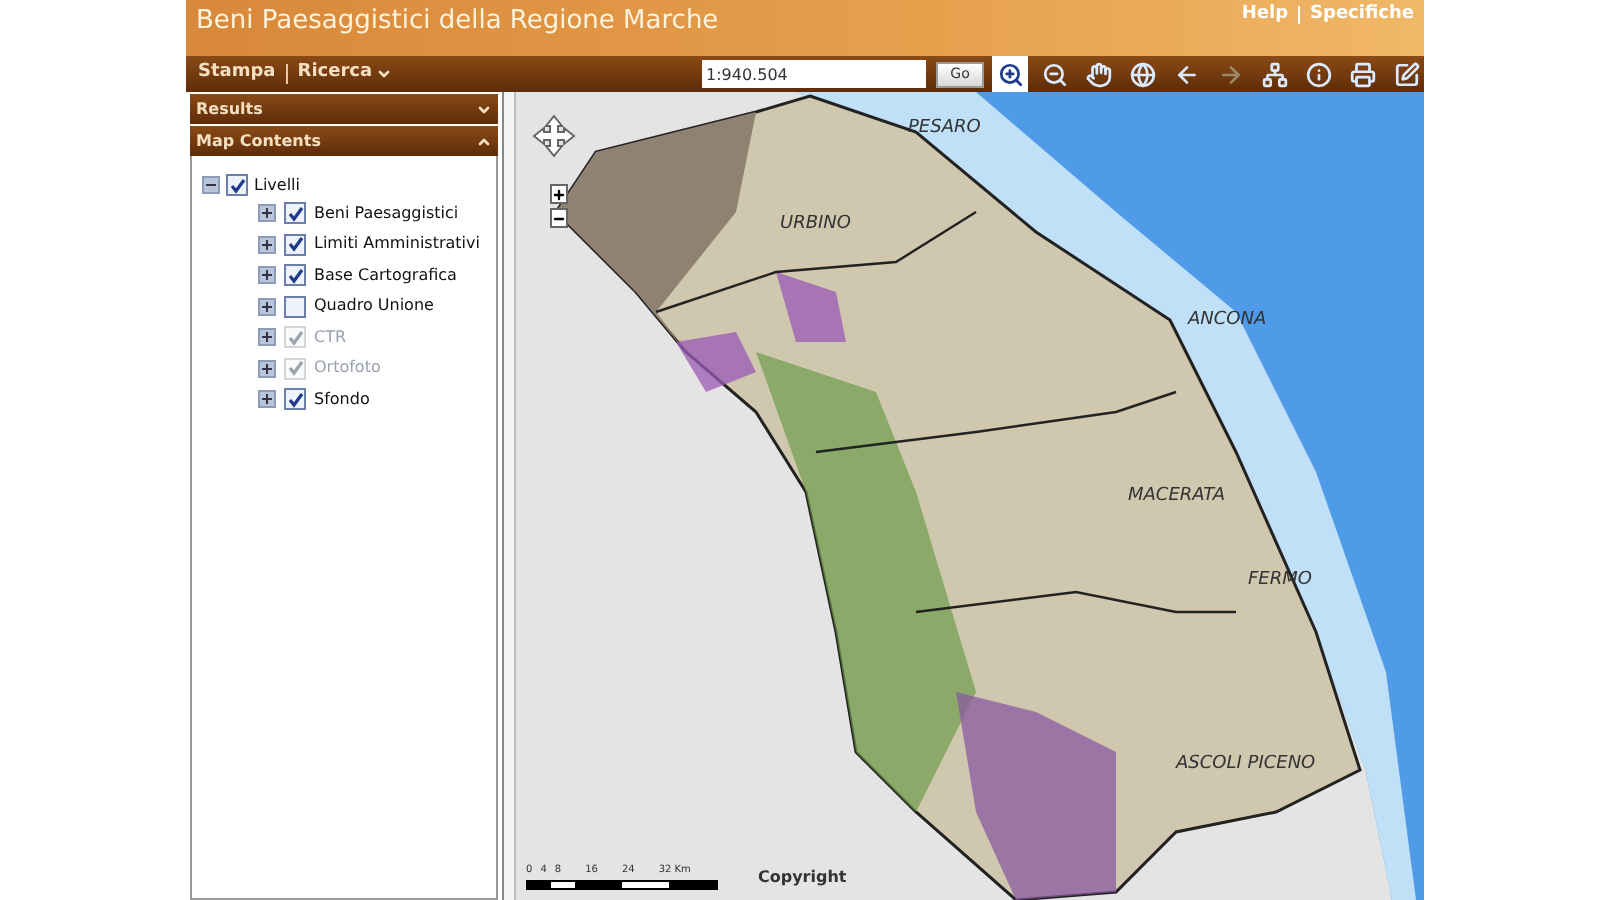 Image resolution: width=1600 pixels, height=900 pixels. What do you see at coordinates (554, 136) in the screenshot?
I see `pan-control-icon` at bounding box center [554, 136].